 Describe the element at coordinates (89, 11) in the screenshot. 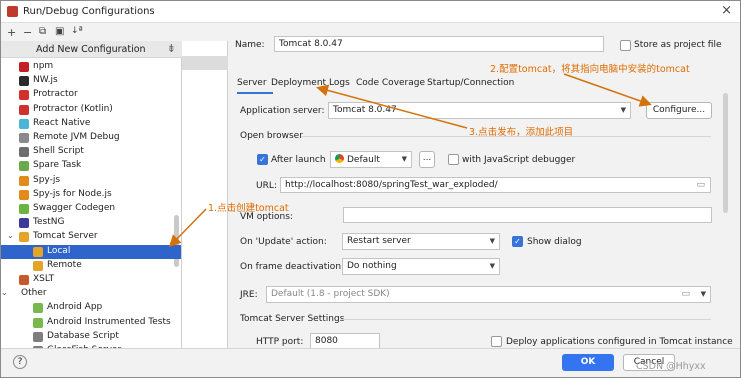

I see `window-title: Run/Debug Configurations` at that location.